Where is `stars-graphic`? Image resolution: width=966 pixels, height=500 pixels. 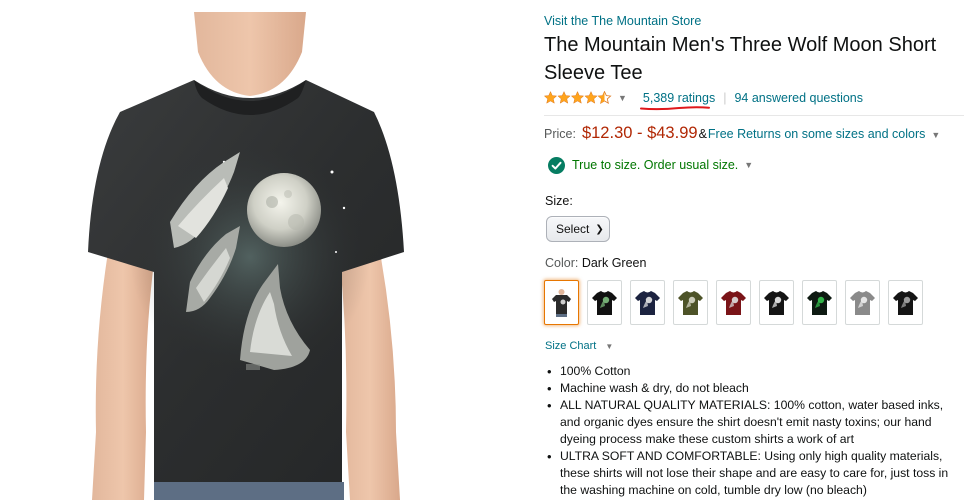 stars-graphic is located at coordinates (578, 97).